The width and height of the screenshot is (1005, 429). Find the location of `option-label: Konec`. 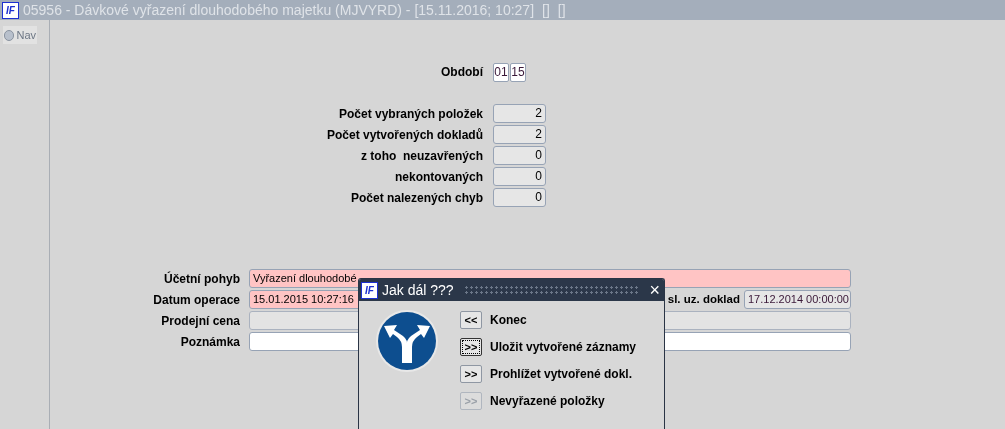

option-label: Konec is located at coordinates (508, 320).